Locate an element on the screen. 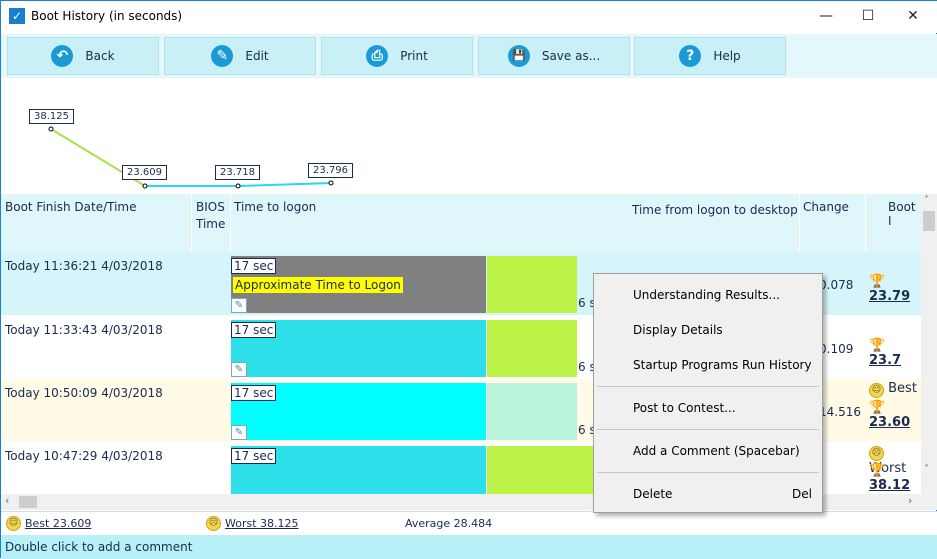 This screenshot has height=559, width=937. boot-value-link: 23.7 is located at coordinates (885, 360).